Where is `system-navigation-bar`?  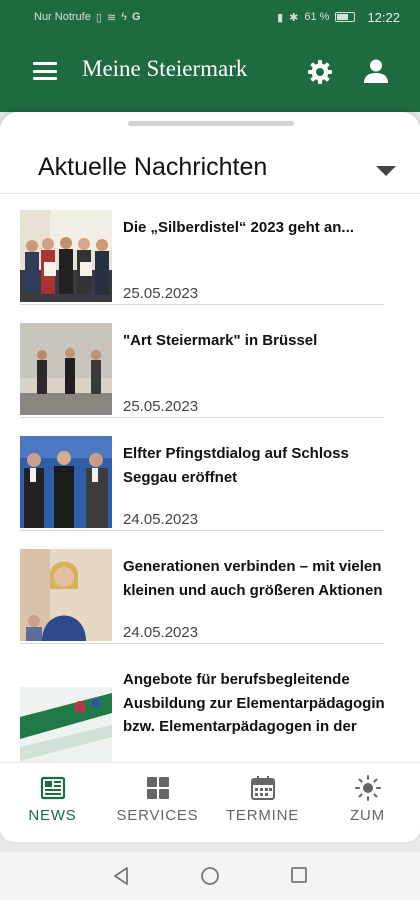
system-navigation-bar is located at coordinates (210, 876).